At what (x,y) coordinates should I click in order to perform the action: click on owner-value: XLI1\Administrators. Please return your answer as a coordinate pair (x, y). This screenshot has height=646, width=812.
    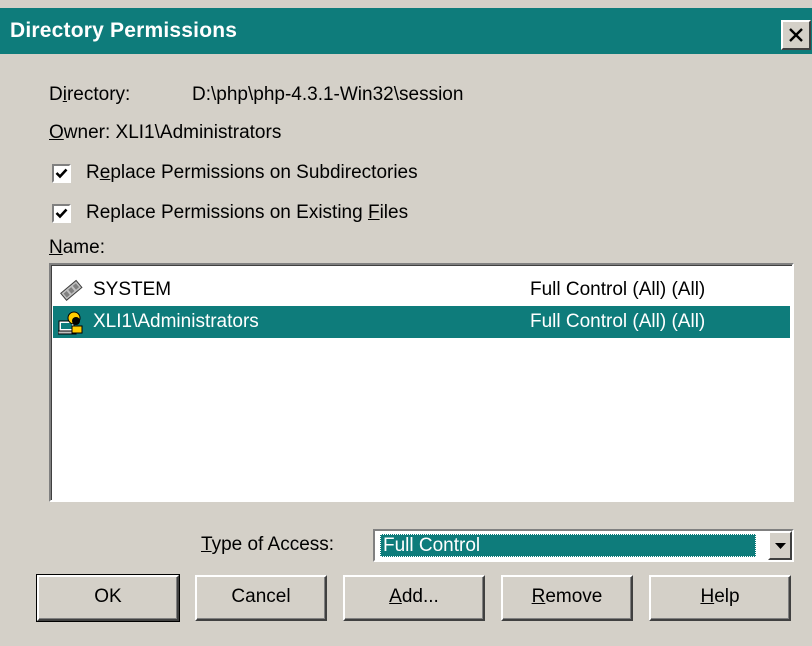
    Looking at the image, I should click on (198, 132).